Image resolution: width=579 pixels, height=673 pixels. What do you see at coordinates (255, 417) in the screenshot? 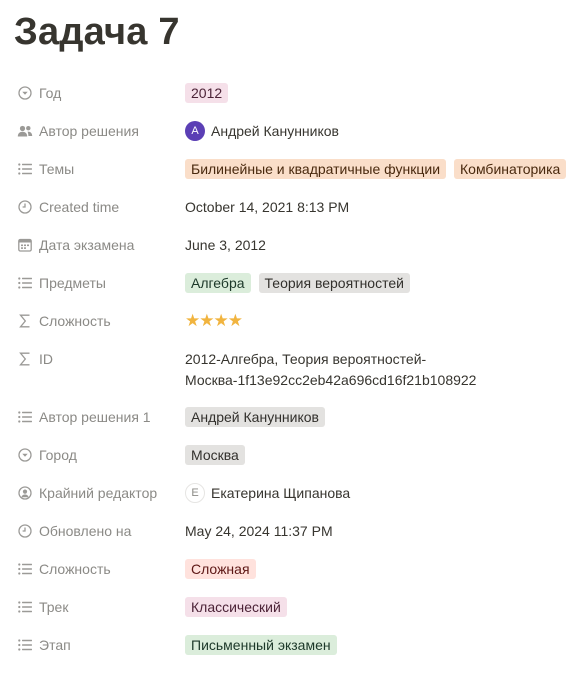
I see `author-tag: Андрей Канунников` at bounding box center [255, 417].